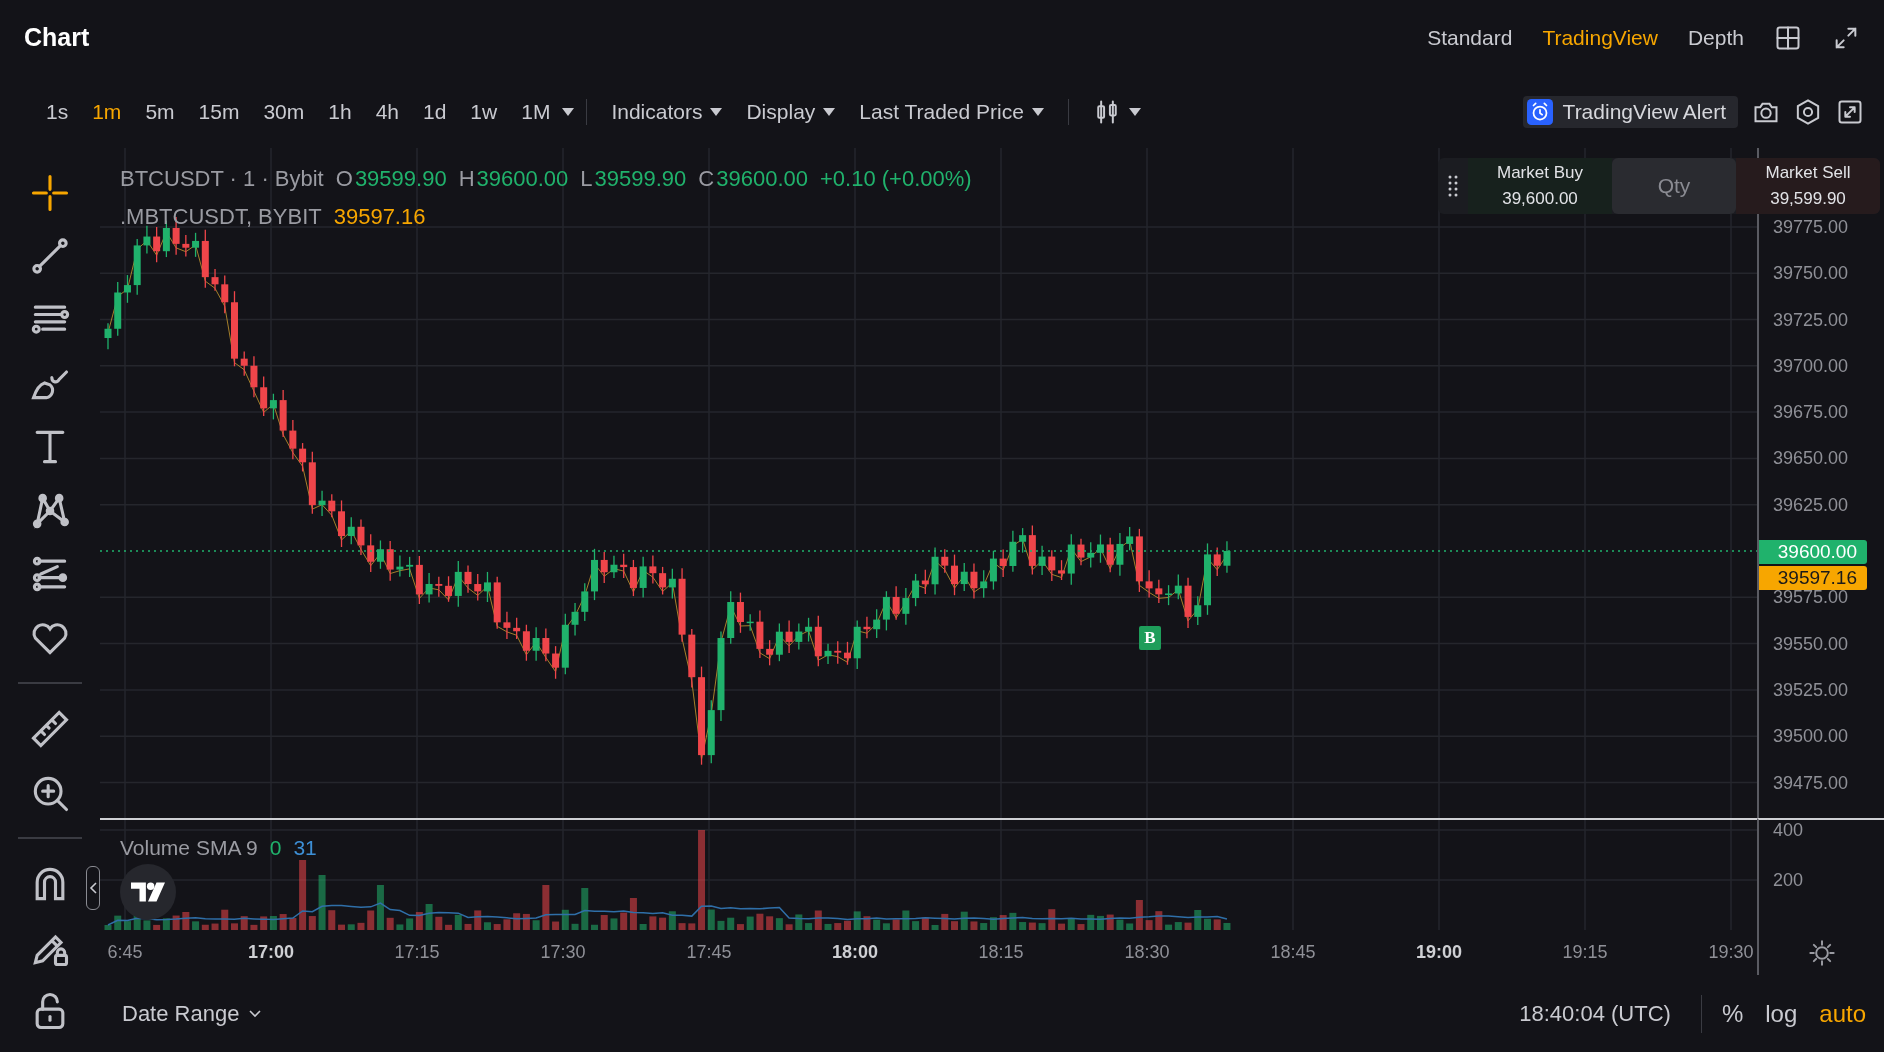 Image resolution: width=1884 pixels, height=1052 pixels. I want to click on interval-tab: 4h, so click(387, 111).